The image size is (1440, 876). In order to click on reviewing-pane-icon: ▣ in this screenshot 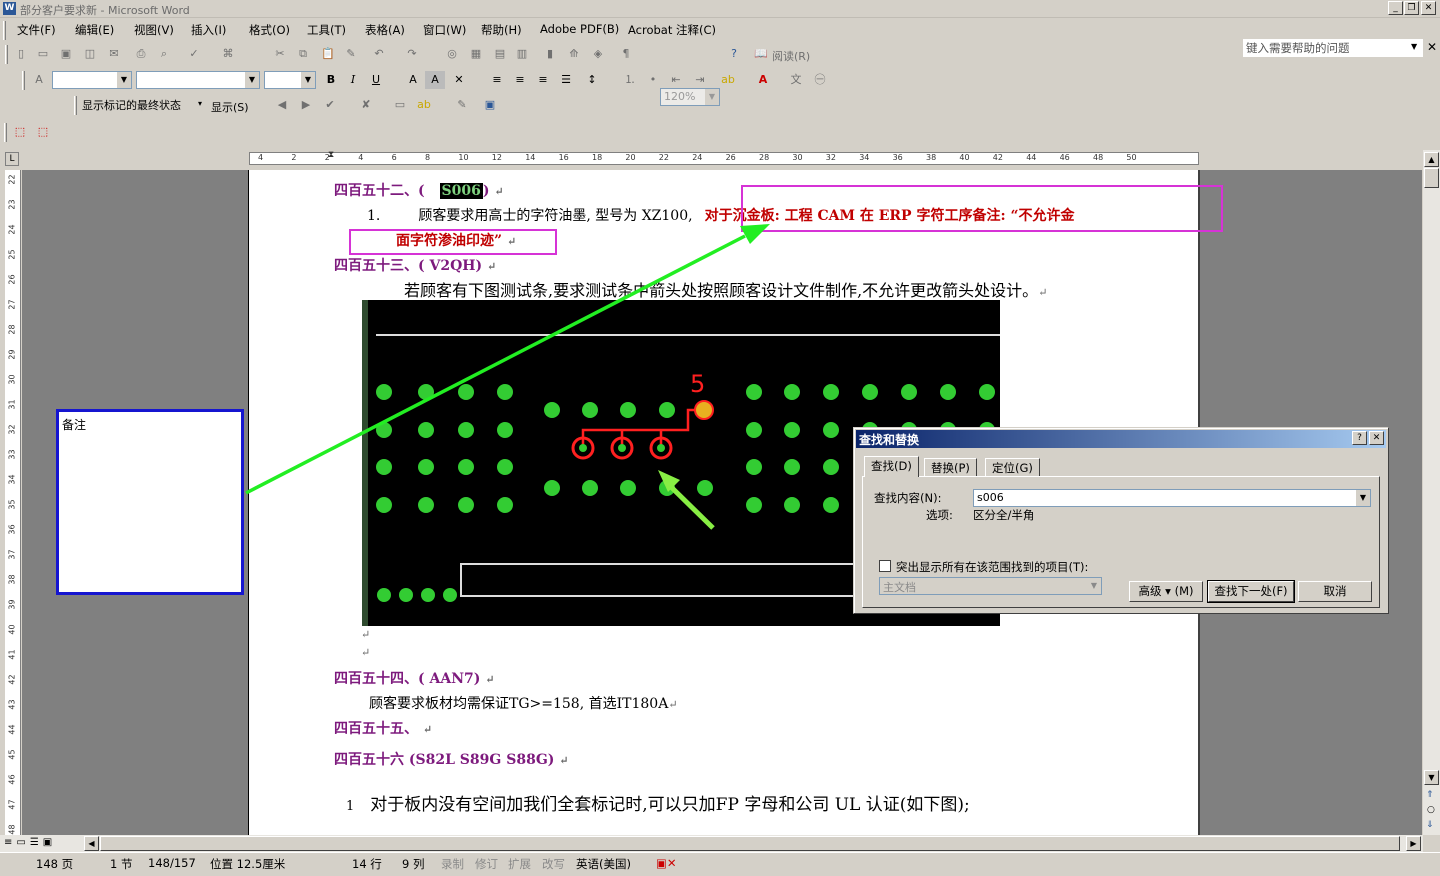, I will do `click(490, 105)`.